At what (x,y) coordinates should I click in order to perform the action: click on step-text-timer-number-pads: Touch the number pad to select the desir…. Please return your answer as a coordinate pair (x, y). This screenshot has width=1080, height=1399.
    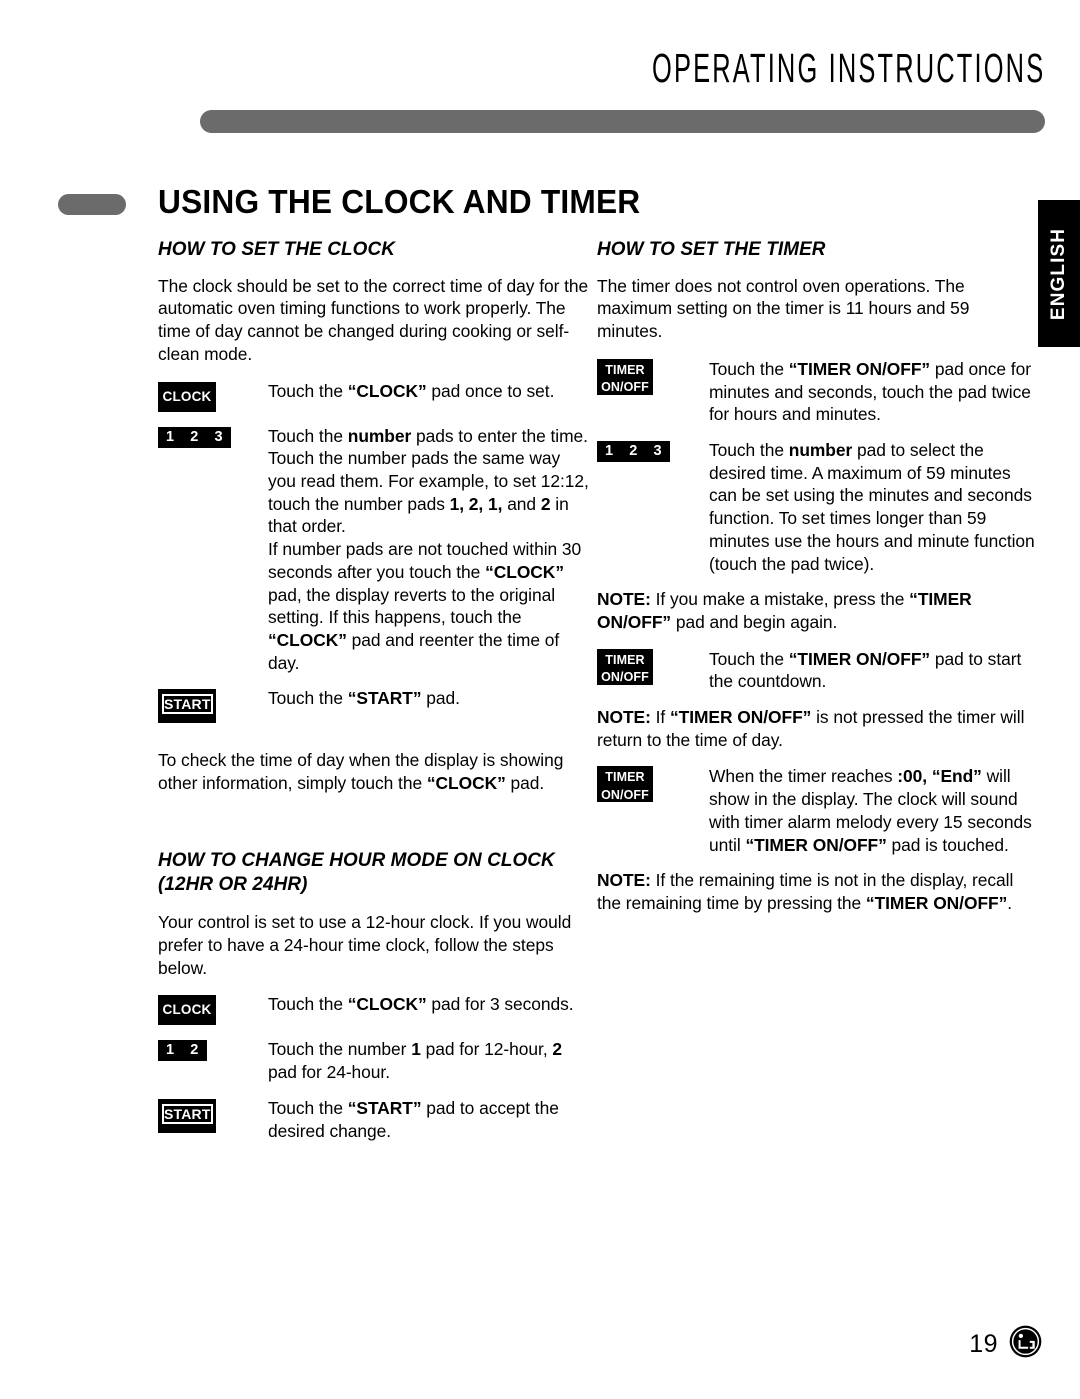
    Looking at the image, I should click on (872, 507).